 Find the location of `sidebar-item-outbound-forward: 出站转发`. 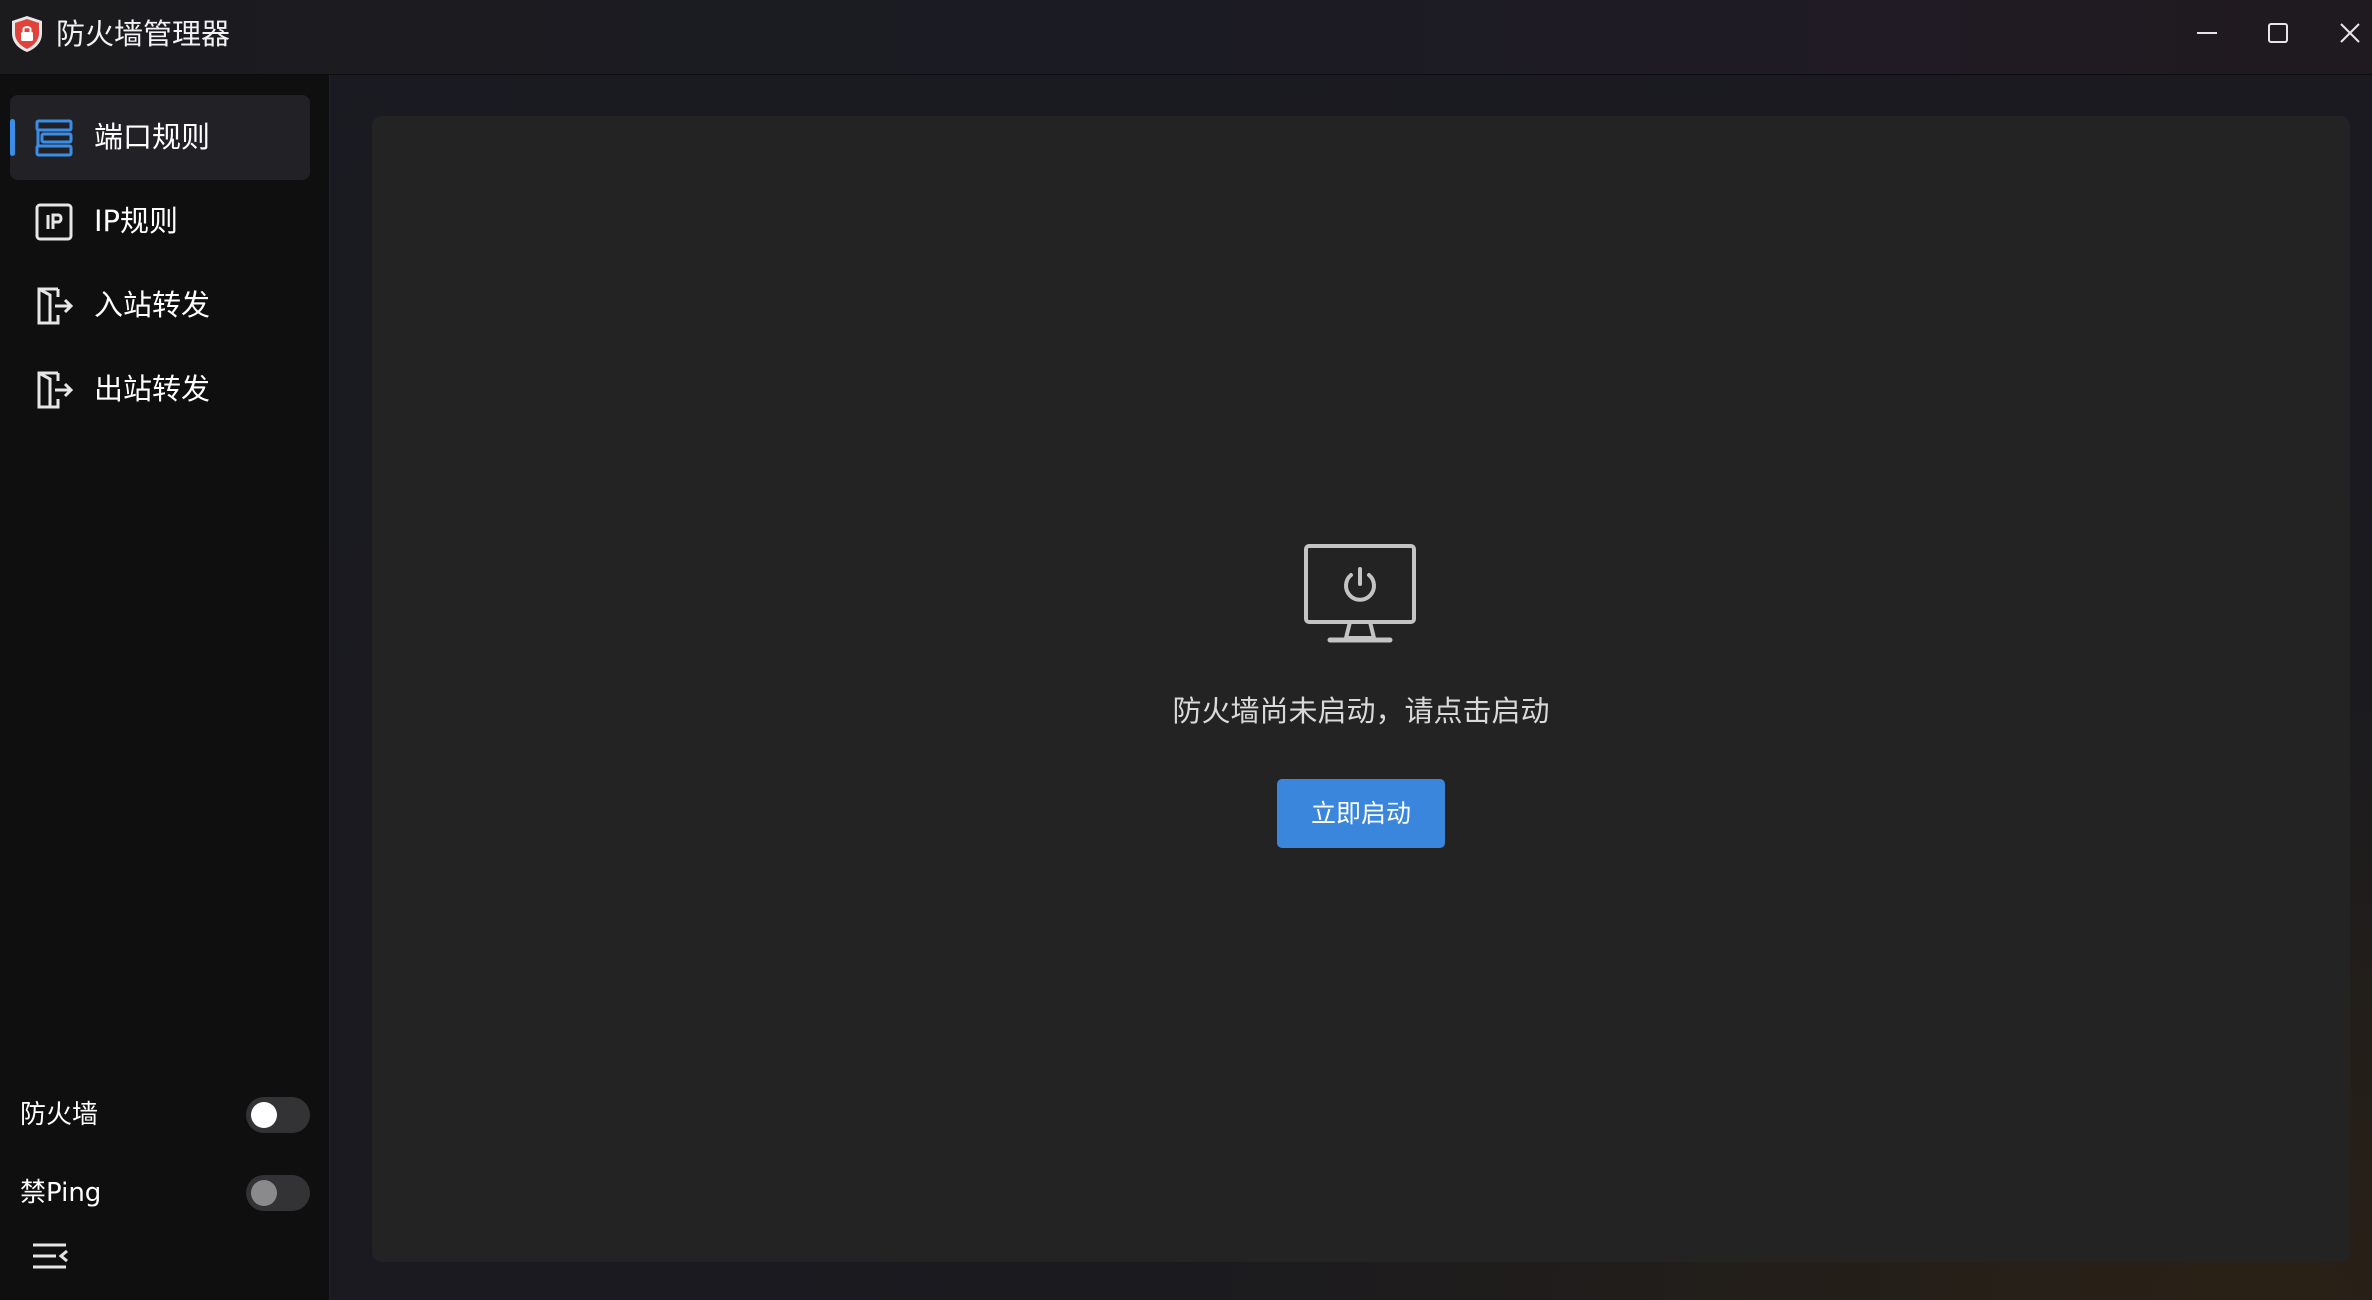

sidebar-item-outbound-forward: 出站转发 is located at coordinates (160, 389).